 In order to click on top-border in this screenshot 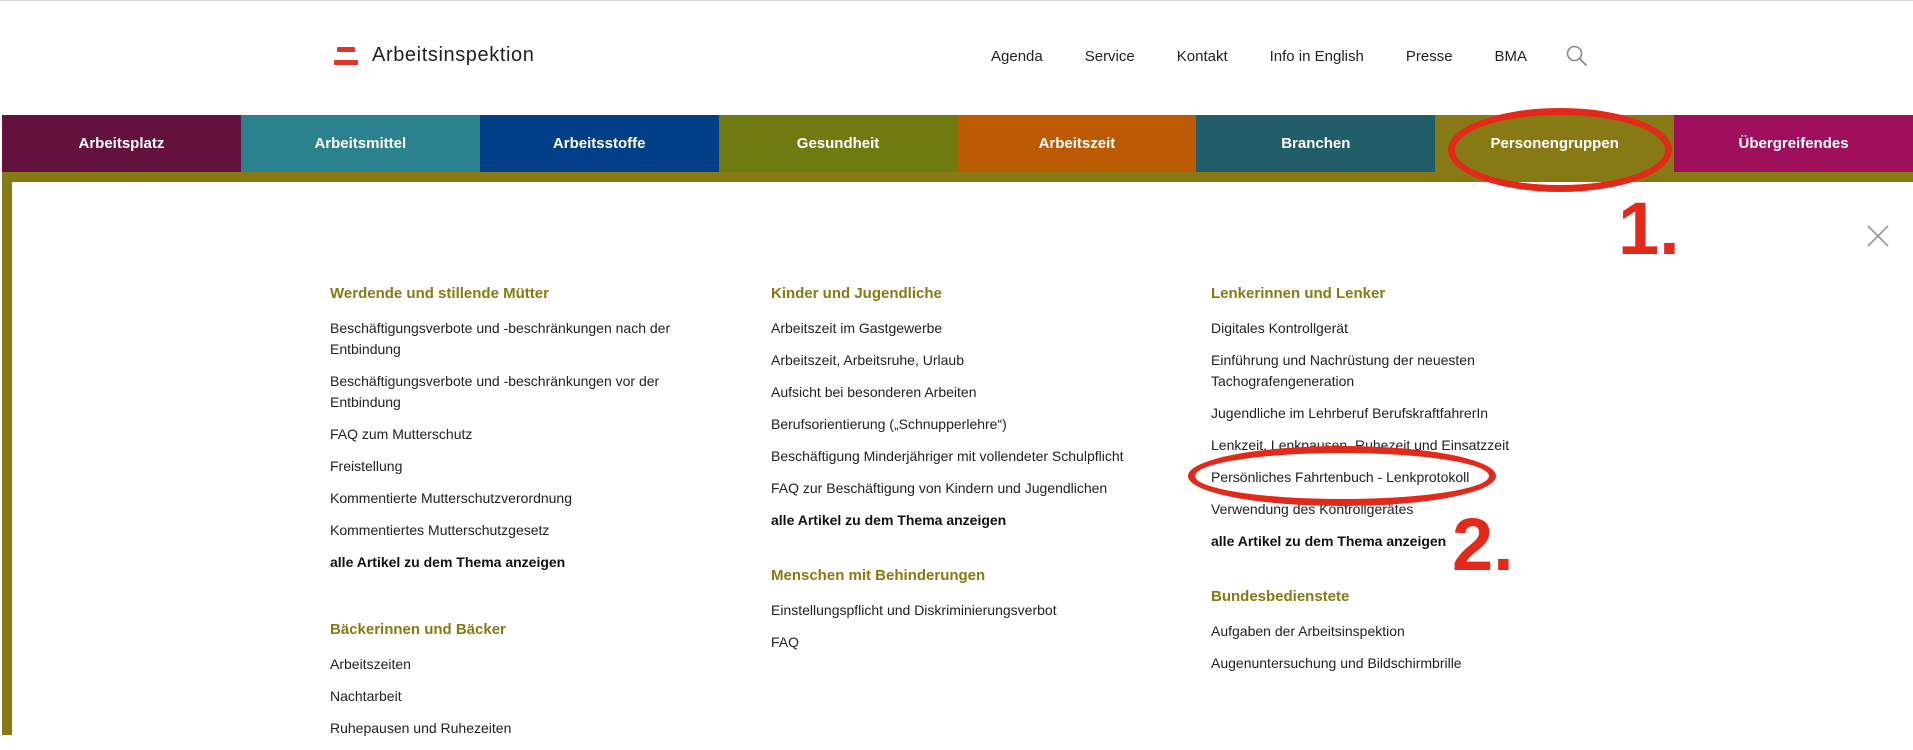, I will do `click(956, 0)`.